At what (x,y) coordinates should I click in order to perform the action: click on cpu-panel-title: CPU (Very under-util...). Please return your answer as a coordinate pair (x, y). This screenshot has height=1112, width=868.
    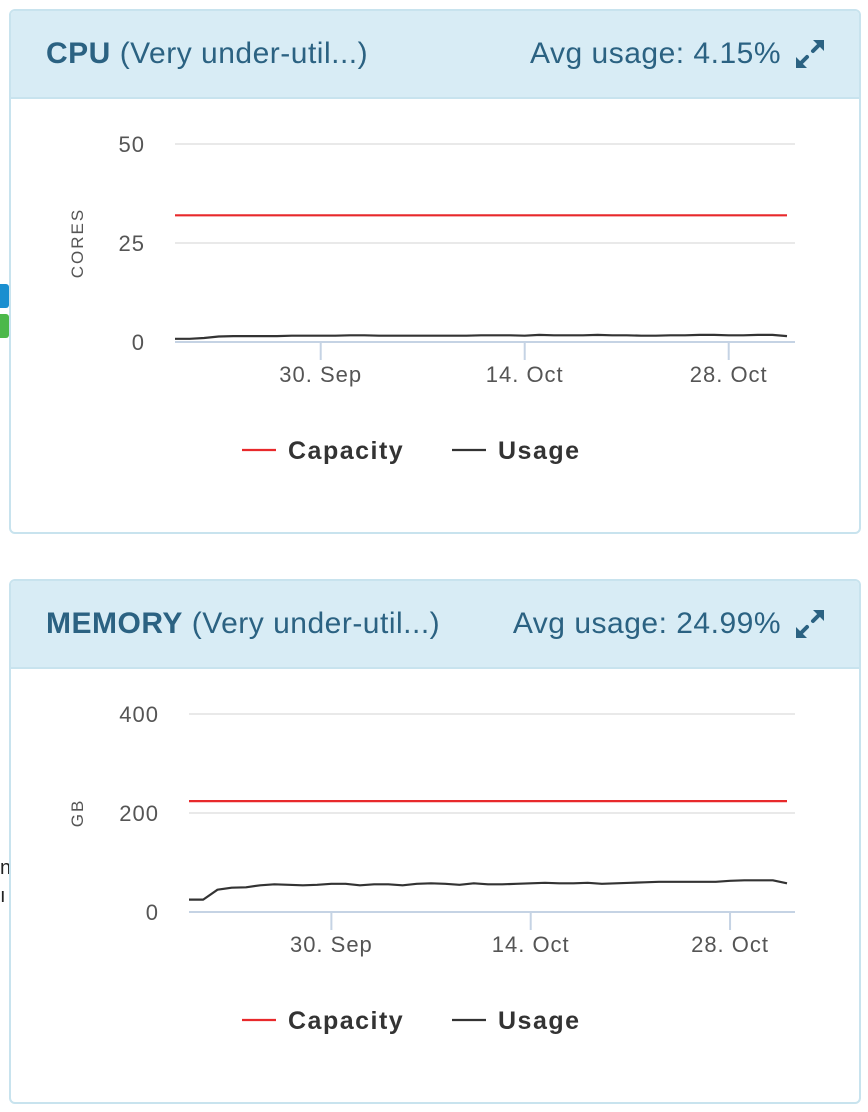
    Looking at the image, I should click on (207, 54).